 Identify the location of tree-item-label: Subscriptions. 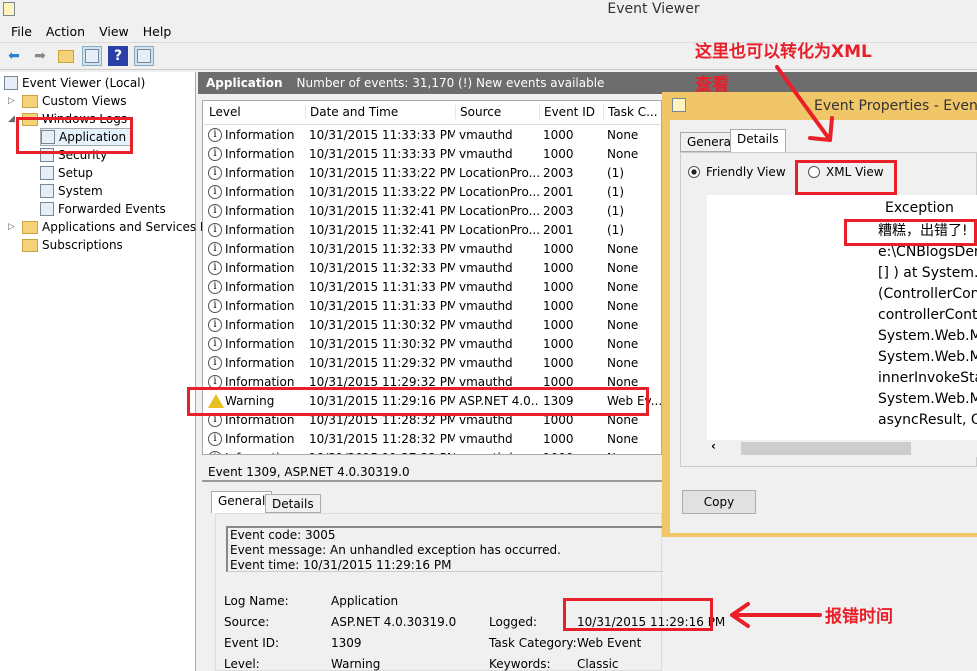
(82, 245).